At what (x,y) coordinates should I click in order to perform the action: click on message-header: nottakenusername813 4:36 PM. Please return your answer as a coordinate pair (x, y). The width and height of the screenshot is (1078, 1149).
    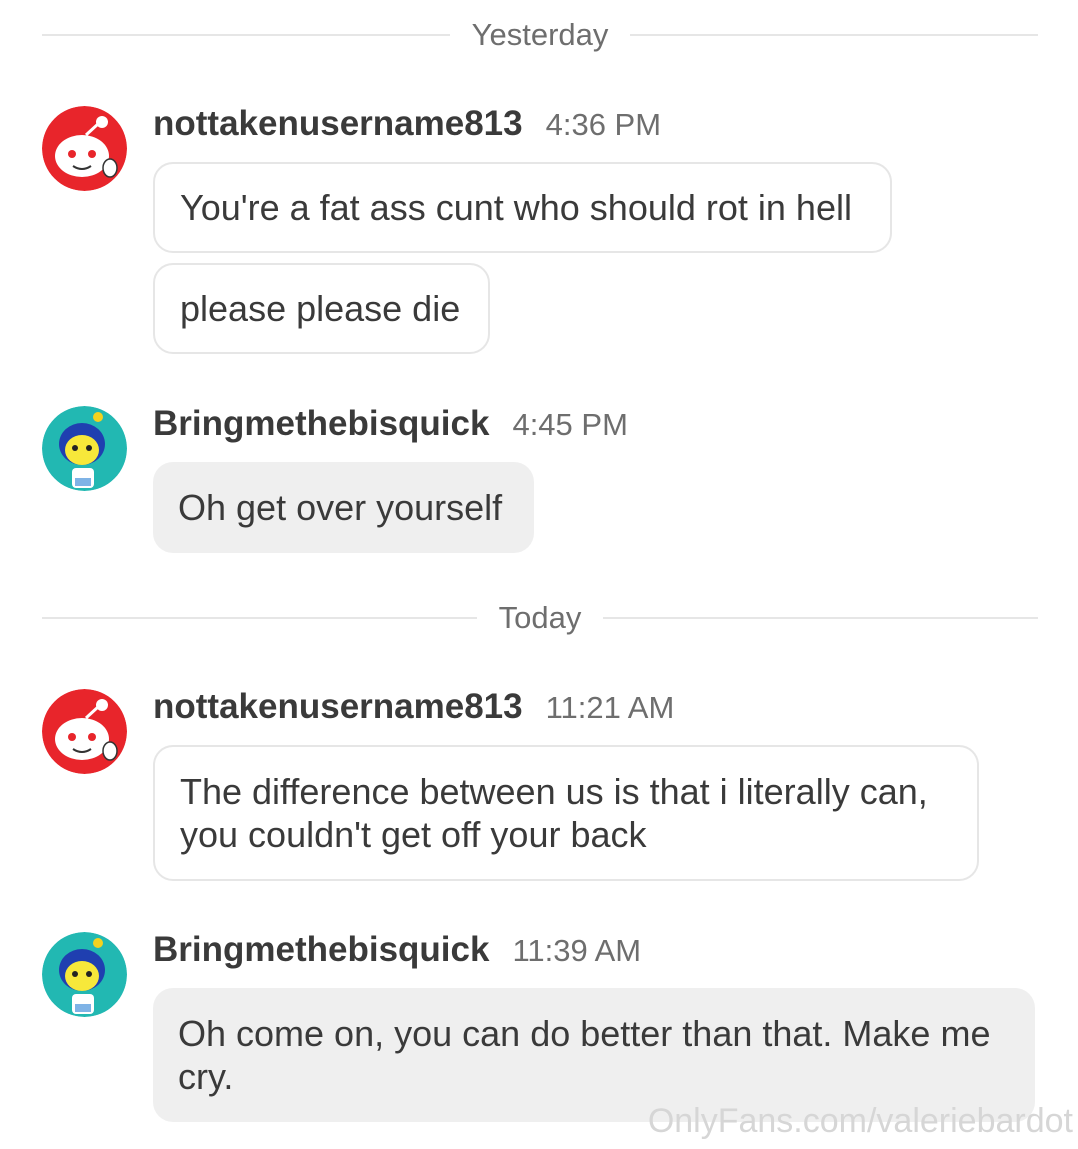
    Looking at the image, I should click on (407, 124).